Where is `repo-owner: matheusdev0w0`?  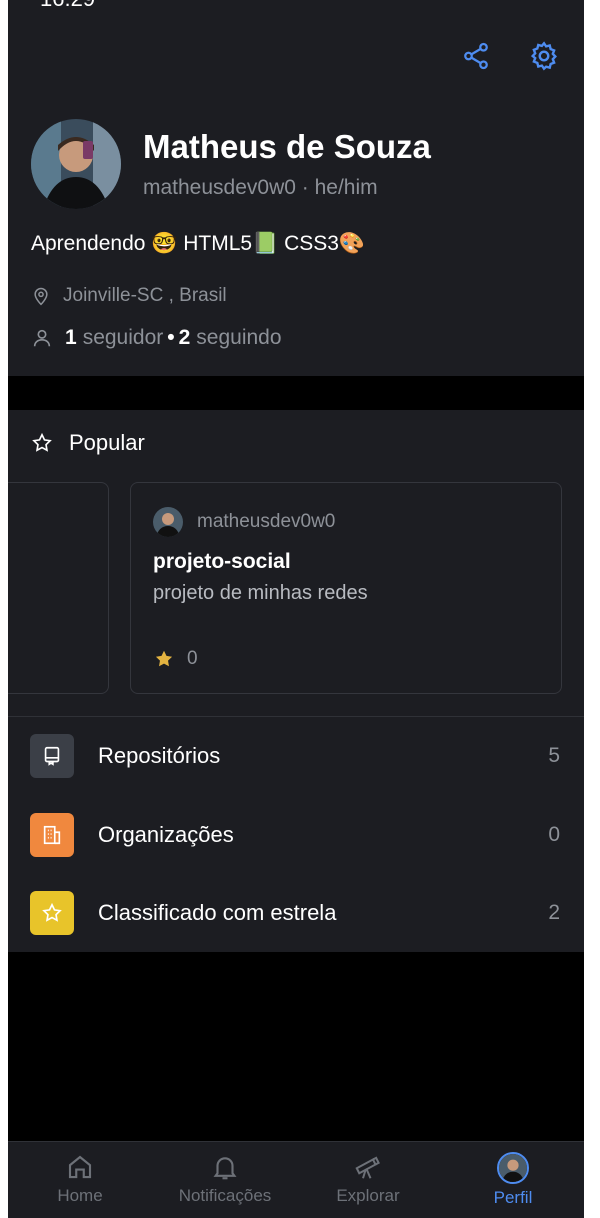
repo-owner: matheusdev0w0 is located at coordinates (244, 522).